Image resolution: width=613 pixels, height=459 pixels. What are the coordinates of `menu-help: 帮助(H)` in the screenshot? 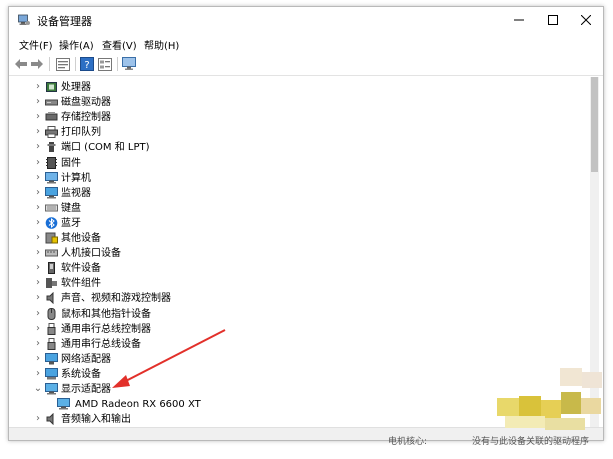 It's located at (161, 44).